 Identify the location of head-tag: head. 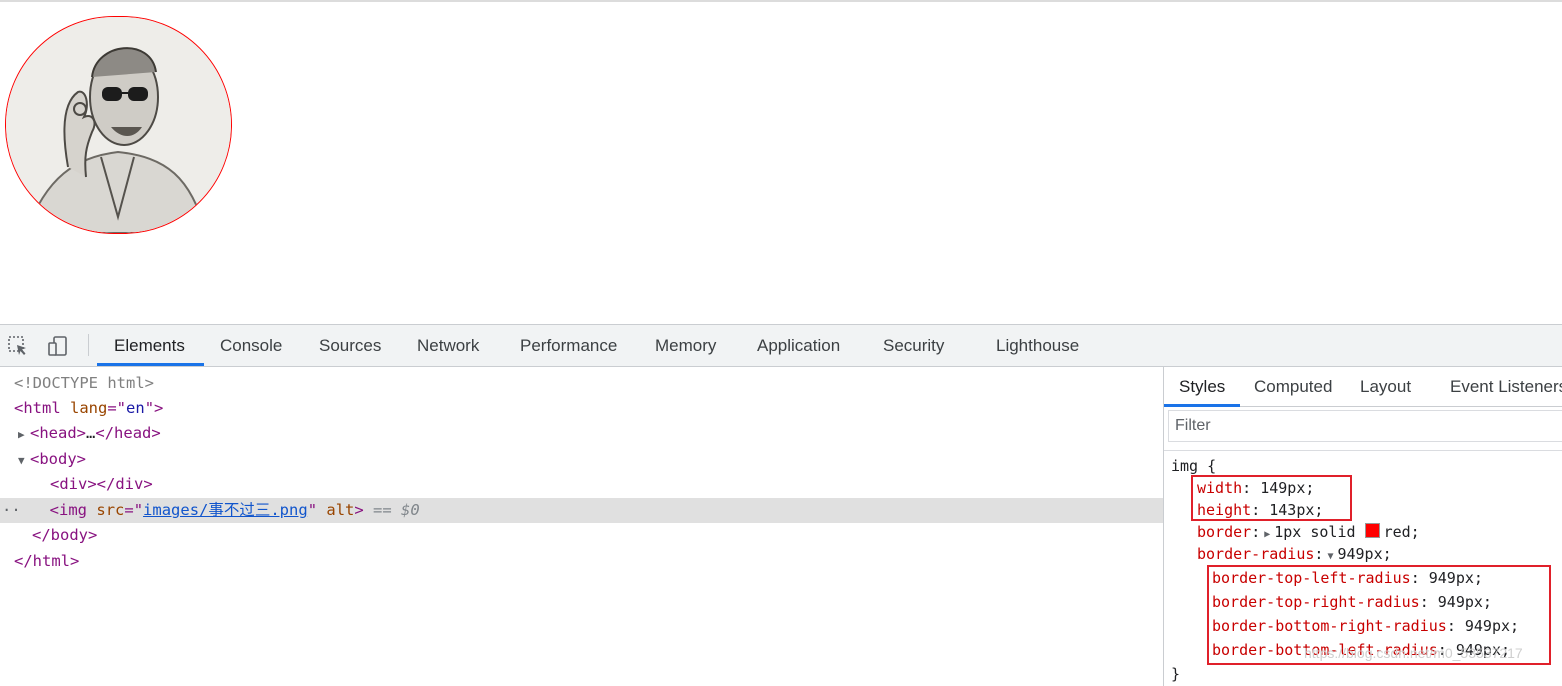
(58, 433).